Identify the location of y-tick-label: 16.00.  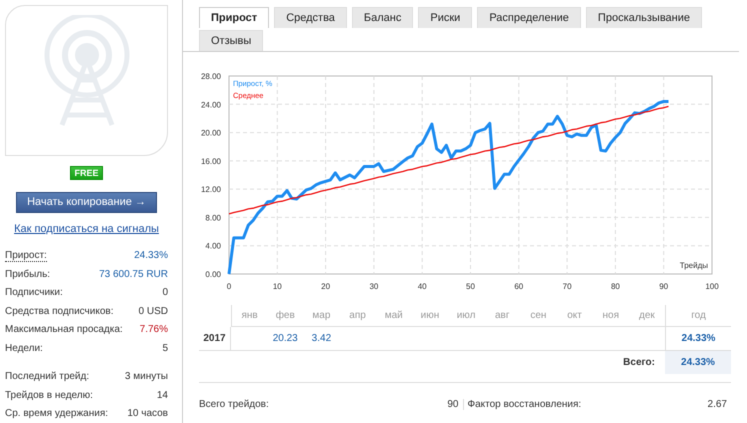
(210, 161).